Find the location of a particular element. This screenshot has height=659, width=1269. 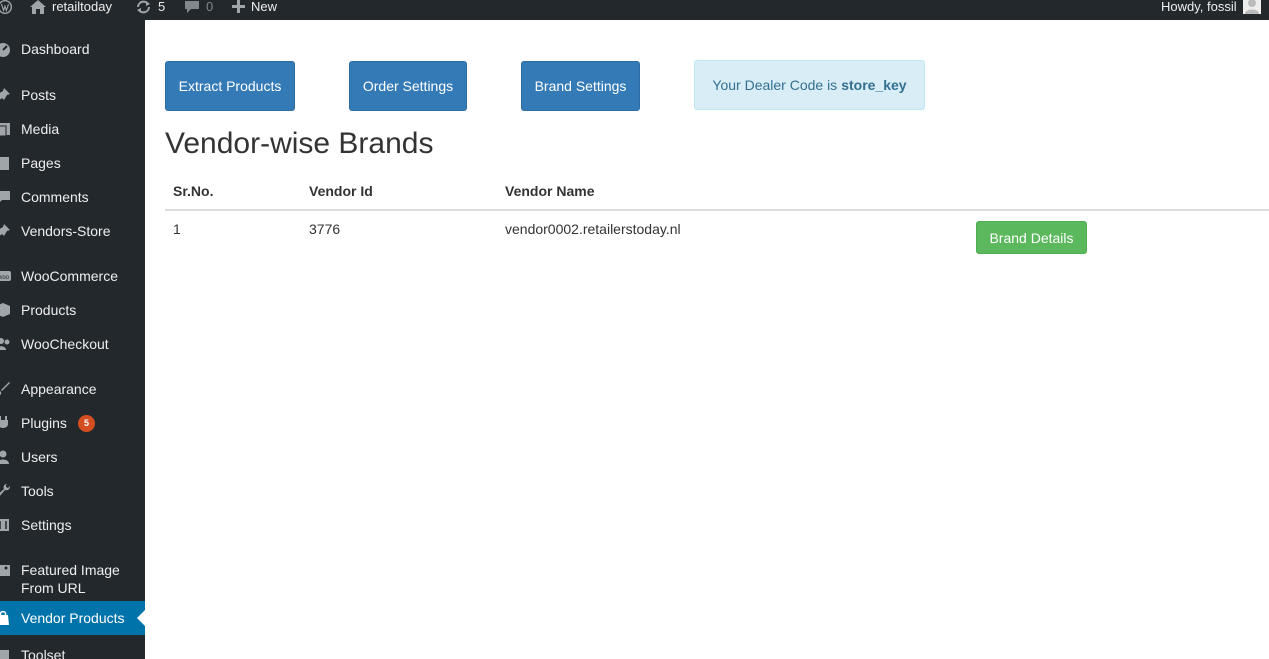

sidebar-item-dashboard: Dashboard is located at coordinates (72, 50).